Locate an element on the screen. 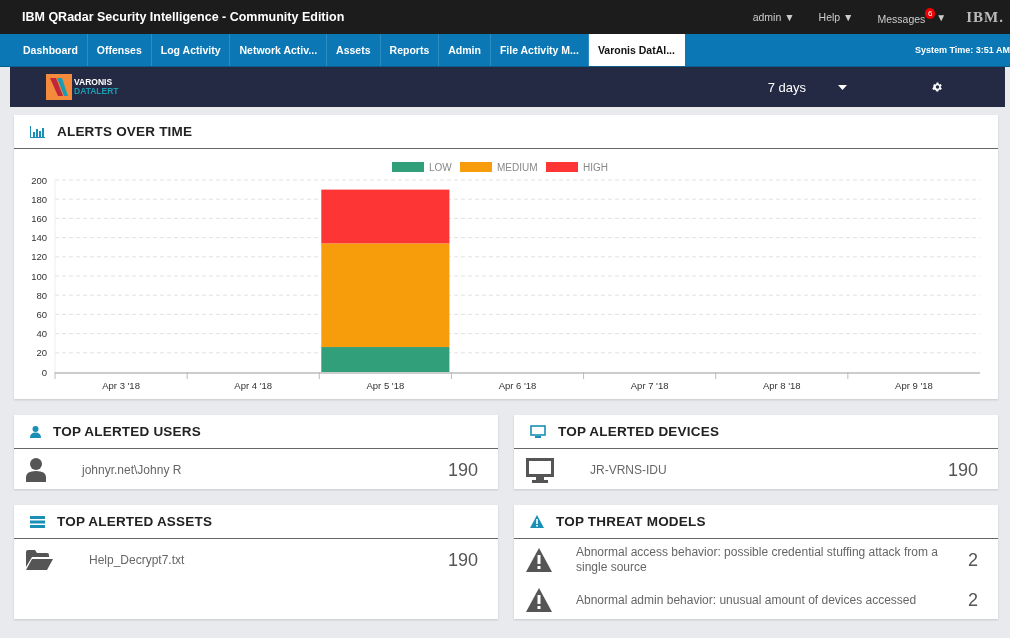 This screenshot has width=1010, height=638. y-tick-label: 0 is located at coordinates (44, 372).